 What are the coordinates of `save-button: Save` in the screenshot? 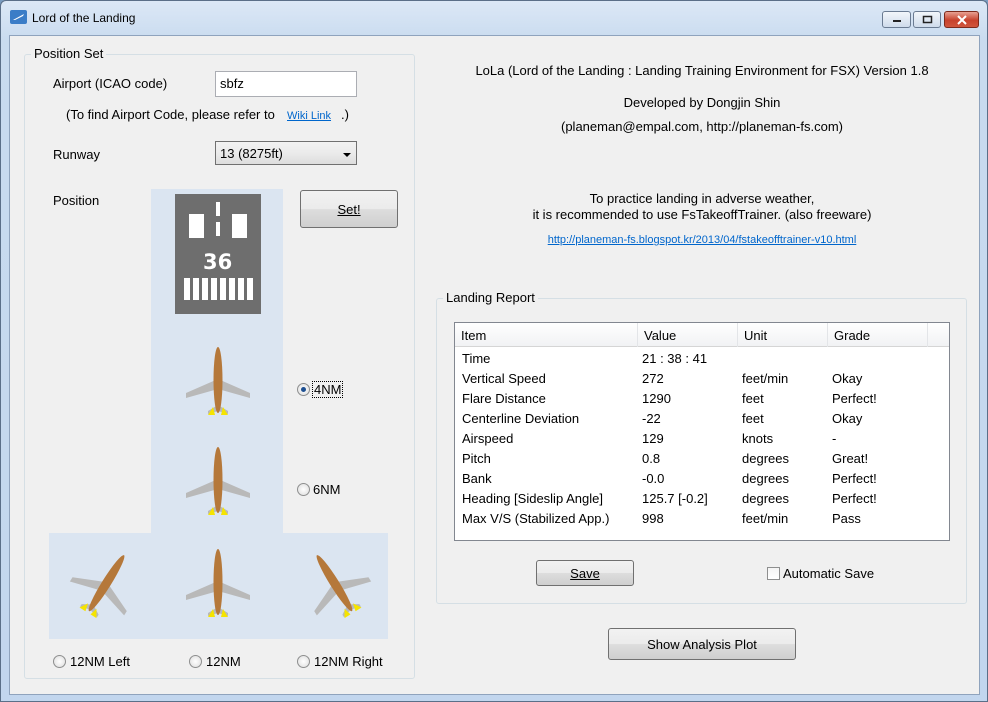 It's located at (585, 573).